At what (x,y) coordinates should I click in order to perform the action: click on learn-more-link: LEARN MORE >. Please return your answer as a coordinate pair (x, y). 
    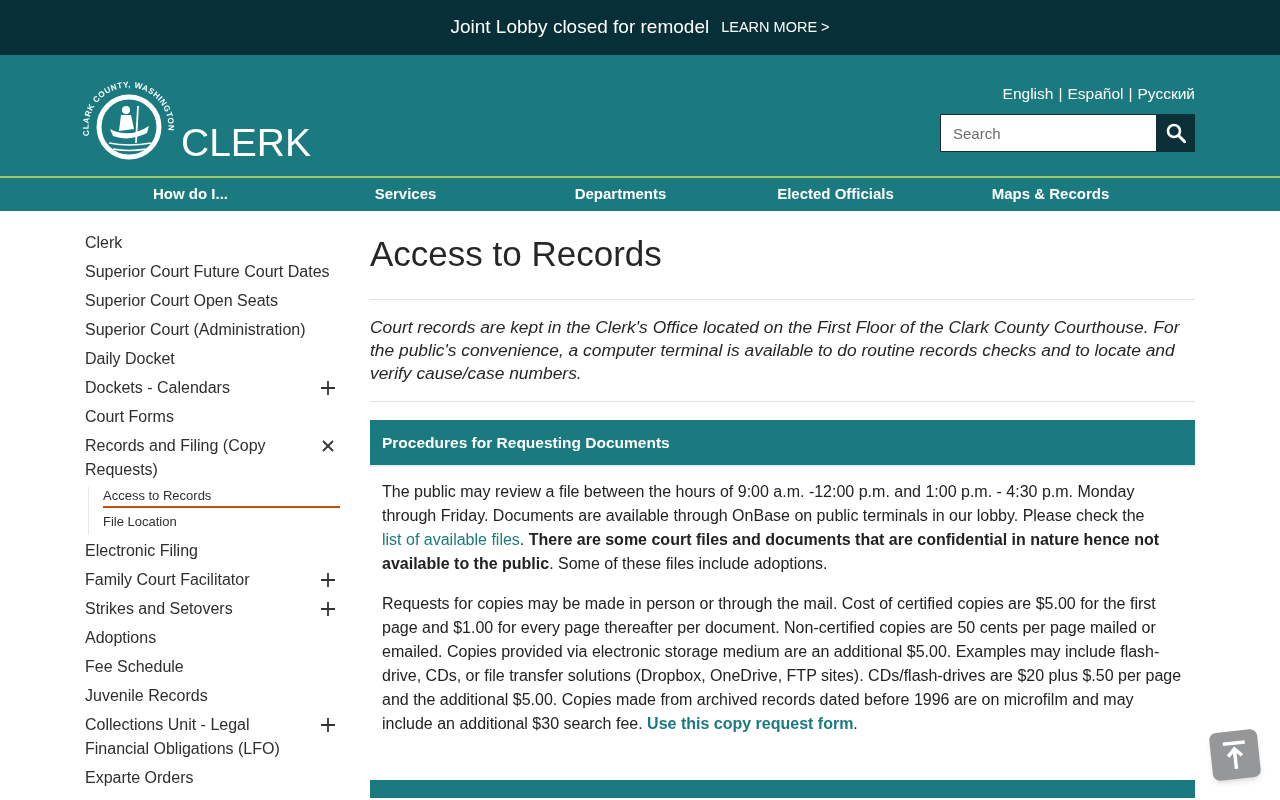
    Looking at the image, I should click on (775, 27).